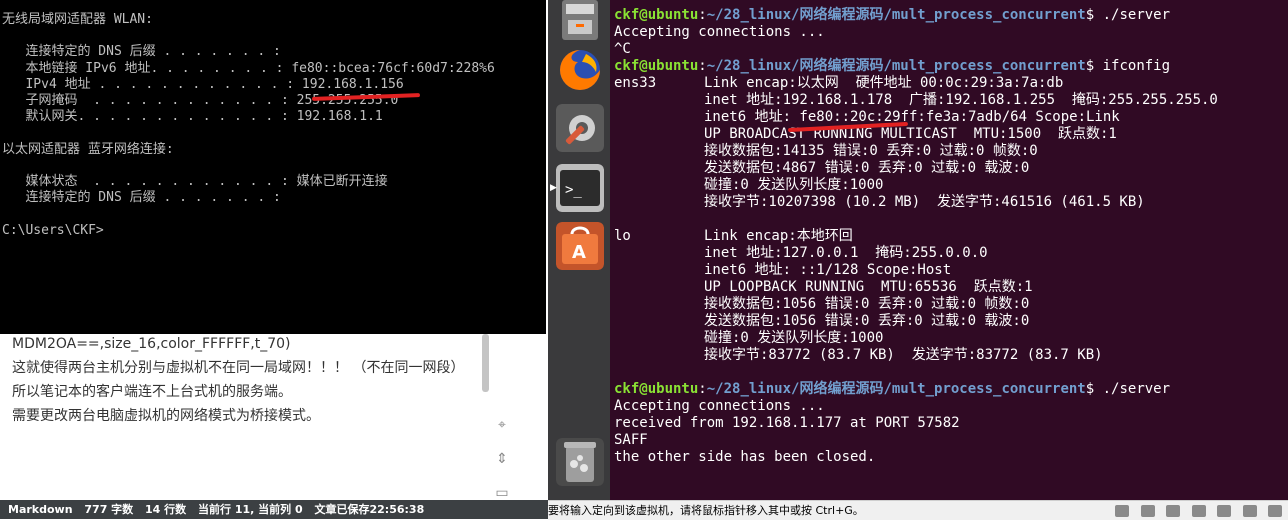 This screenshot has width=1288, height=523. Describe the element at coordinates (1249, 511) in the screenshot. I see `printer-icon` at that location.